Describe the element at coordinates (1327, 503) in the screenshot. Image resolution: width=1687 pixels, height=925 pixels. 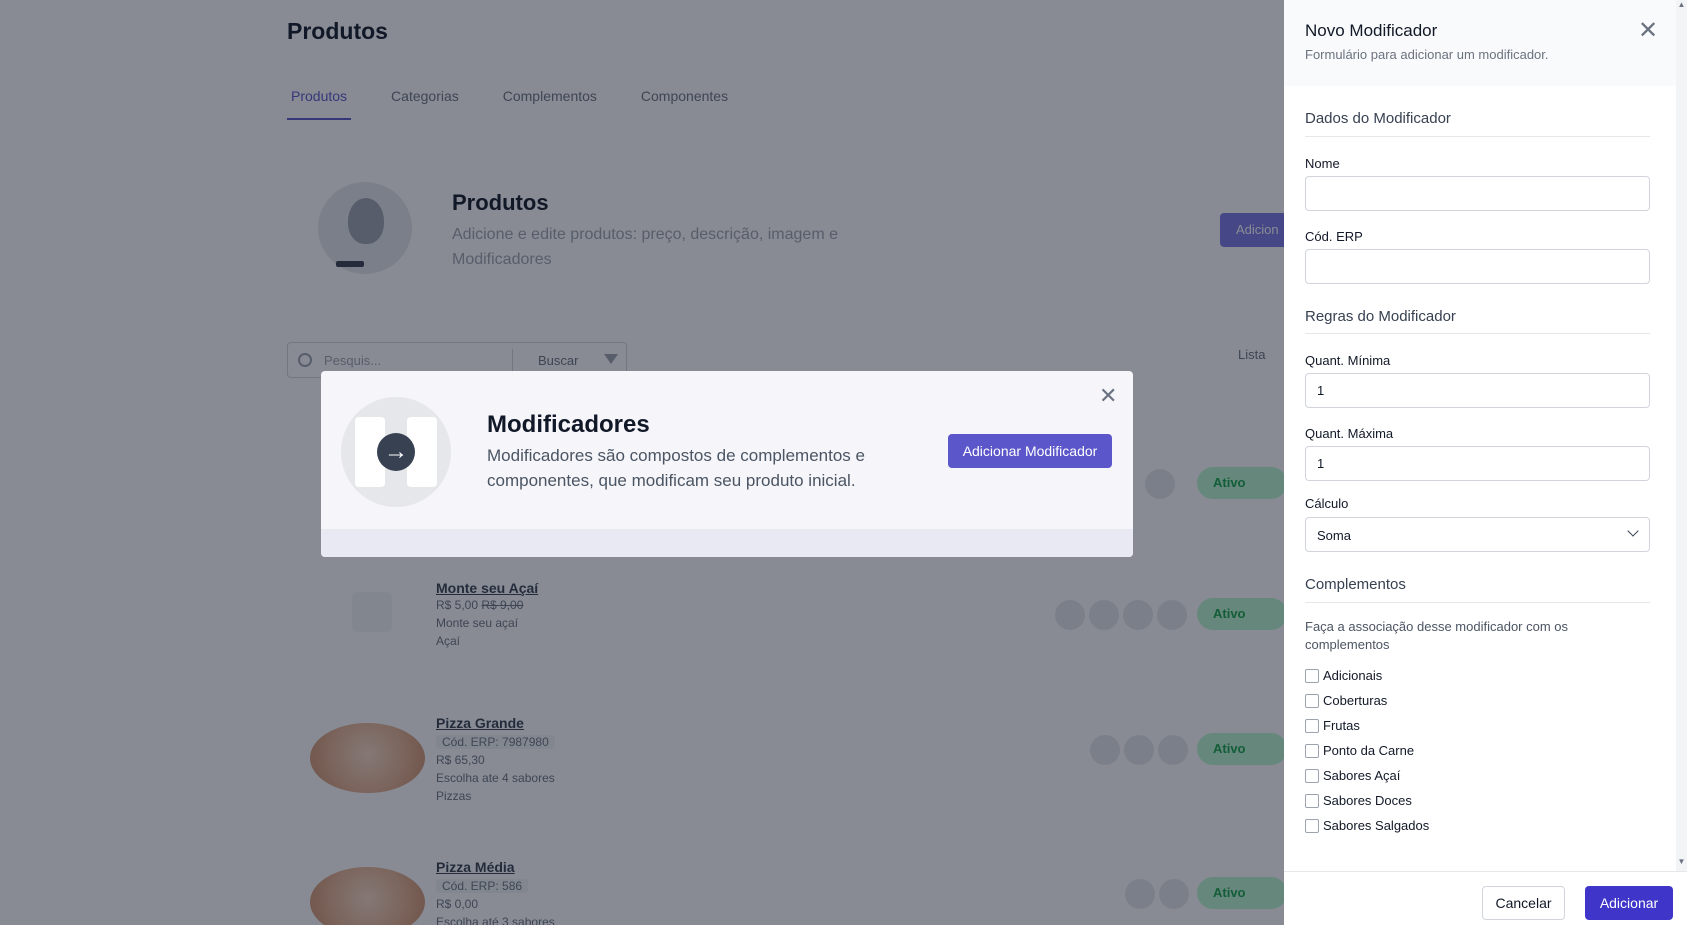
I see `calculation-label: Cálculo` at that location.